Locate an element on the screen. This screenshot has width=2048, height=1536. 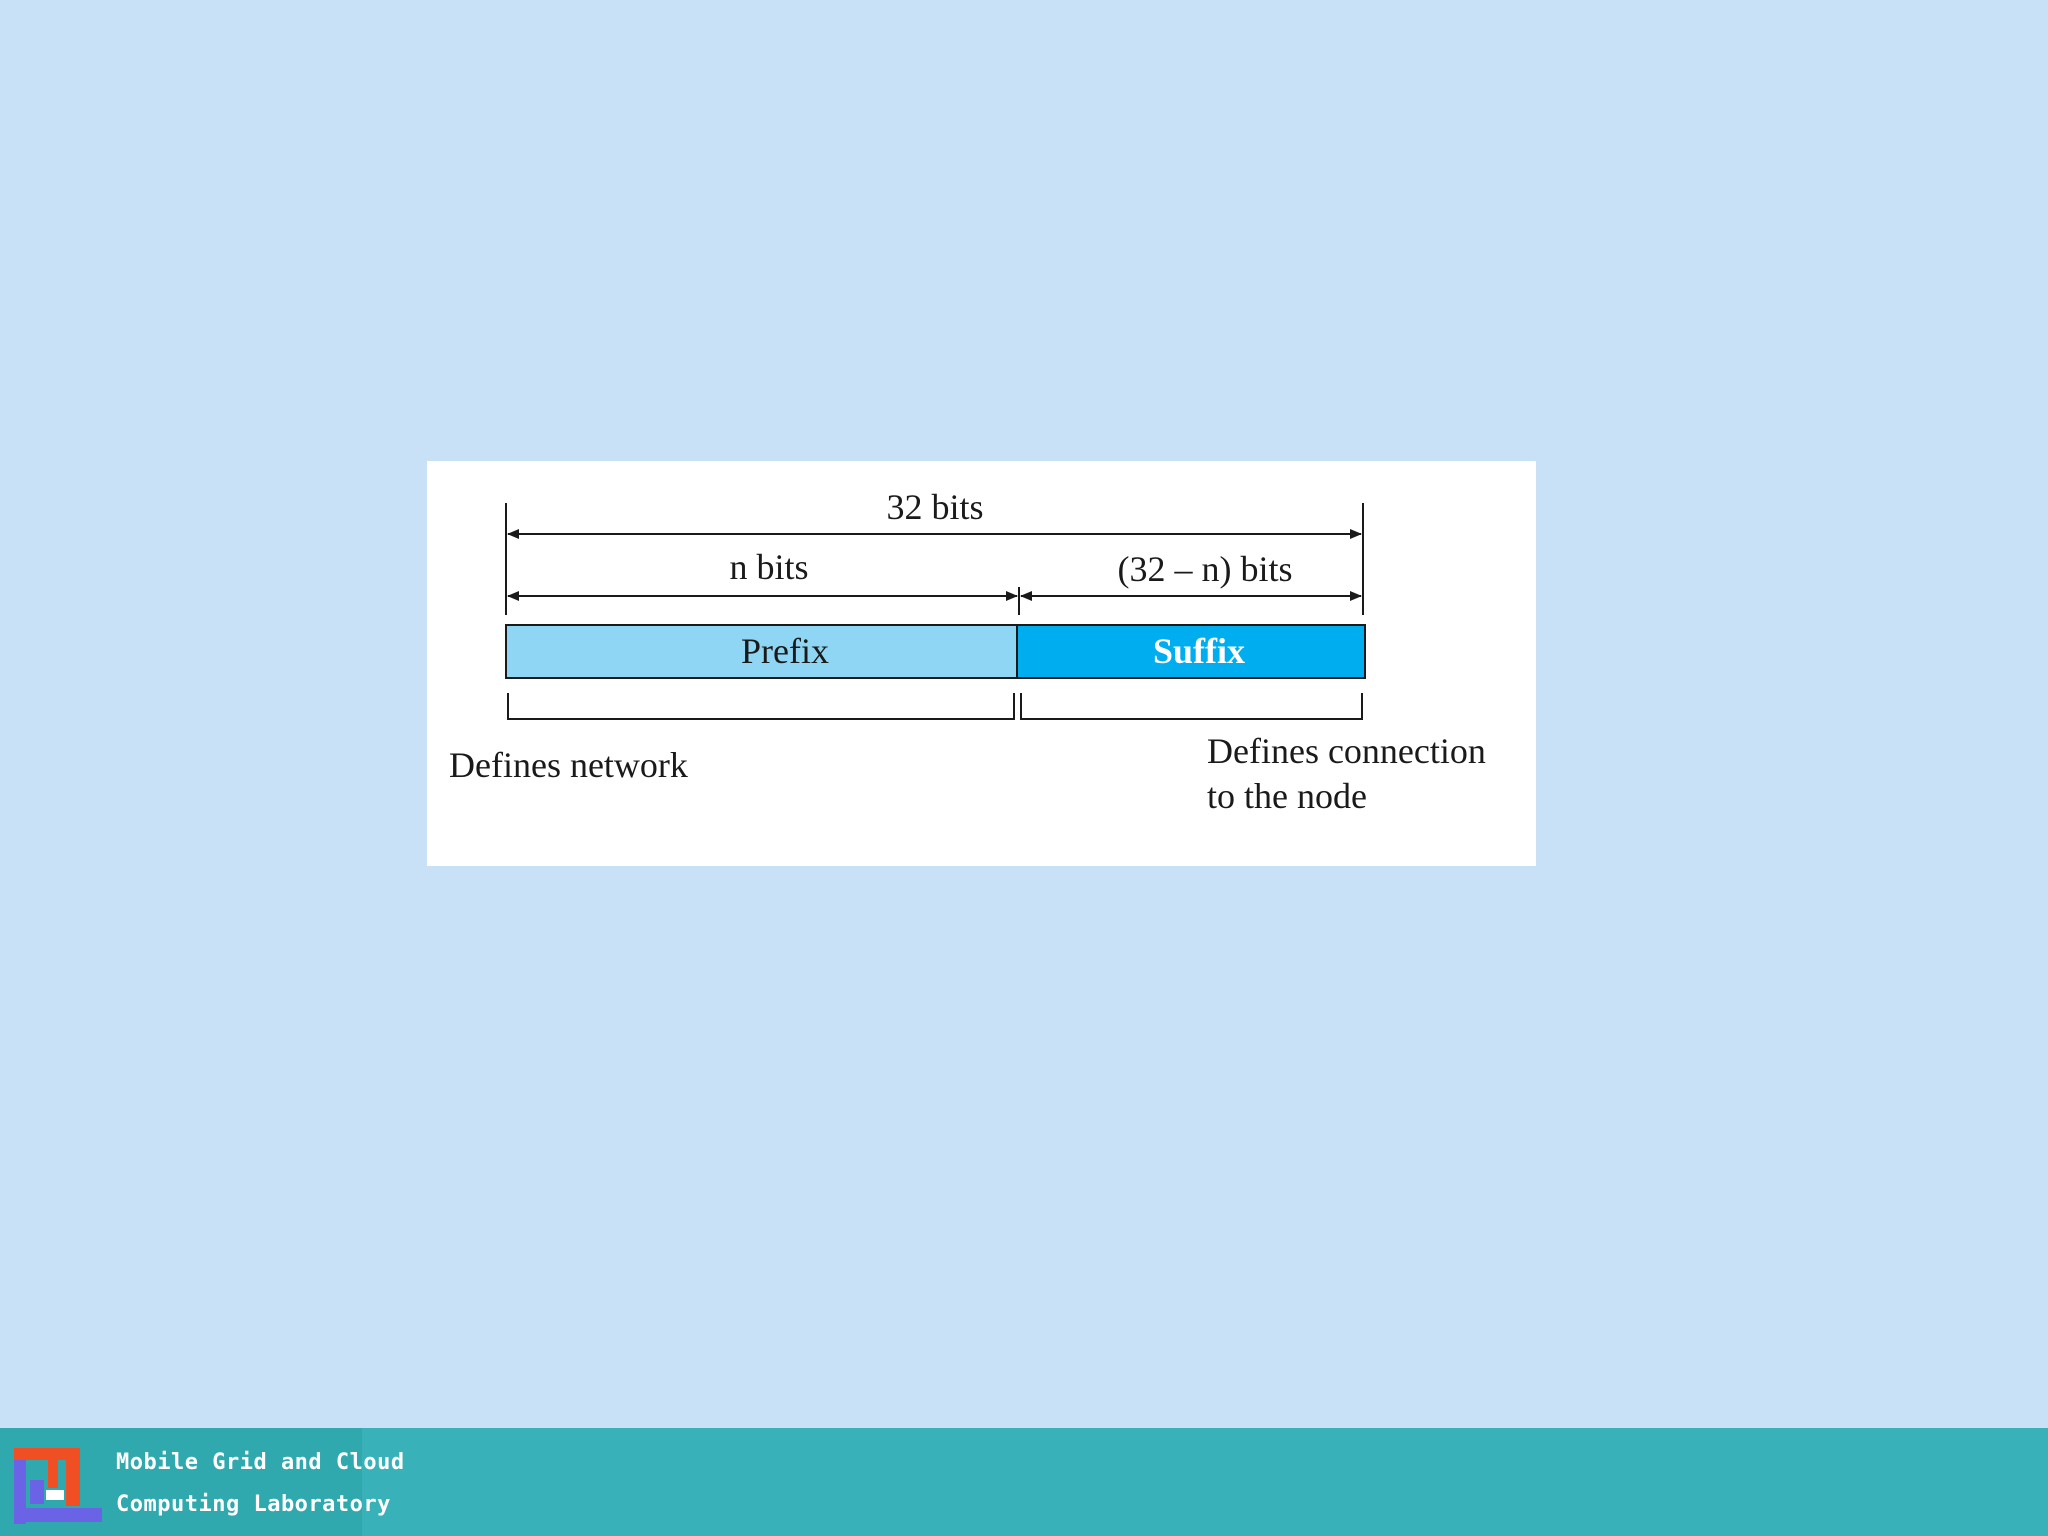
total-width-label: 32 bits is located at coordinates (934, 507).